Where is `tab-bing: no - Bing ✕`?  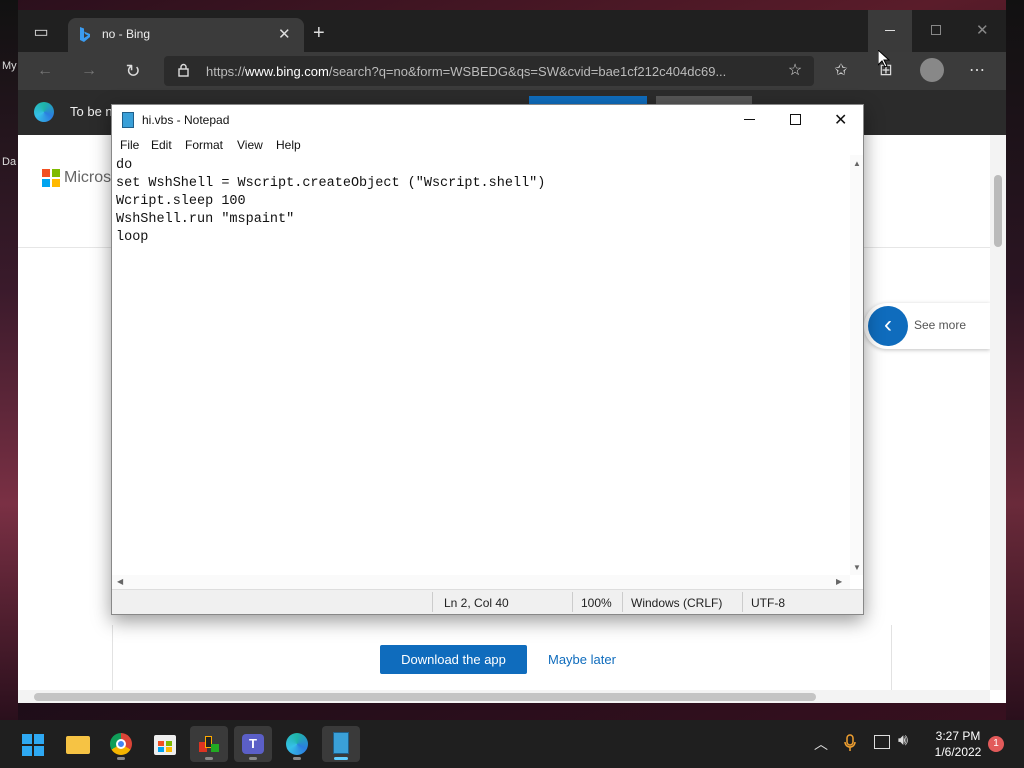
tab-bing: no - Bing ✕ is located at coordinates (186, 35).